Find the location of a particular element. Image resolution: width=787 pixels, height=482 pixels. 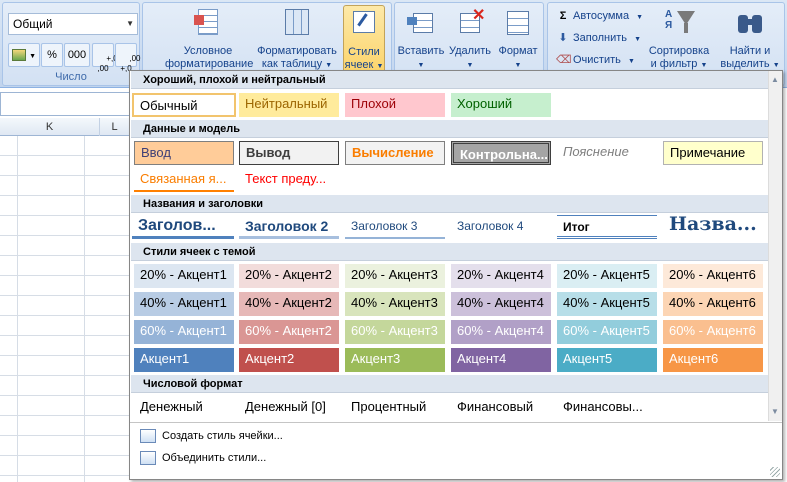

style-accent3: Акцент3 is located at coordinates (395, 360).